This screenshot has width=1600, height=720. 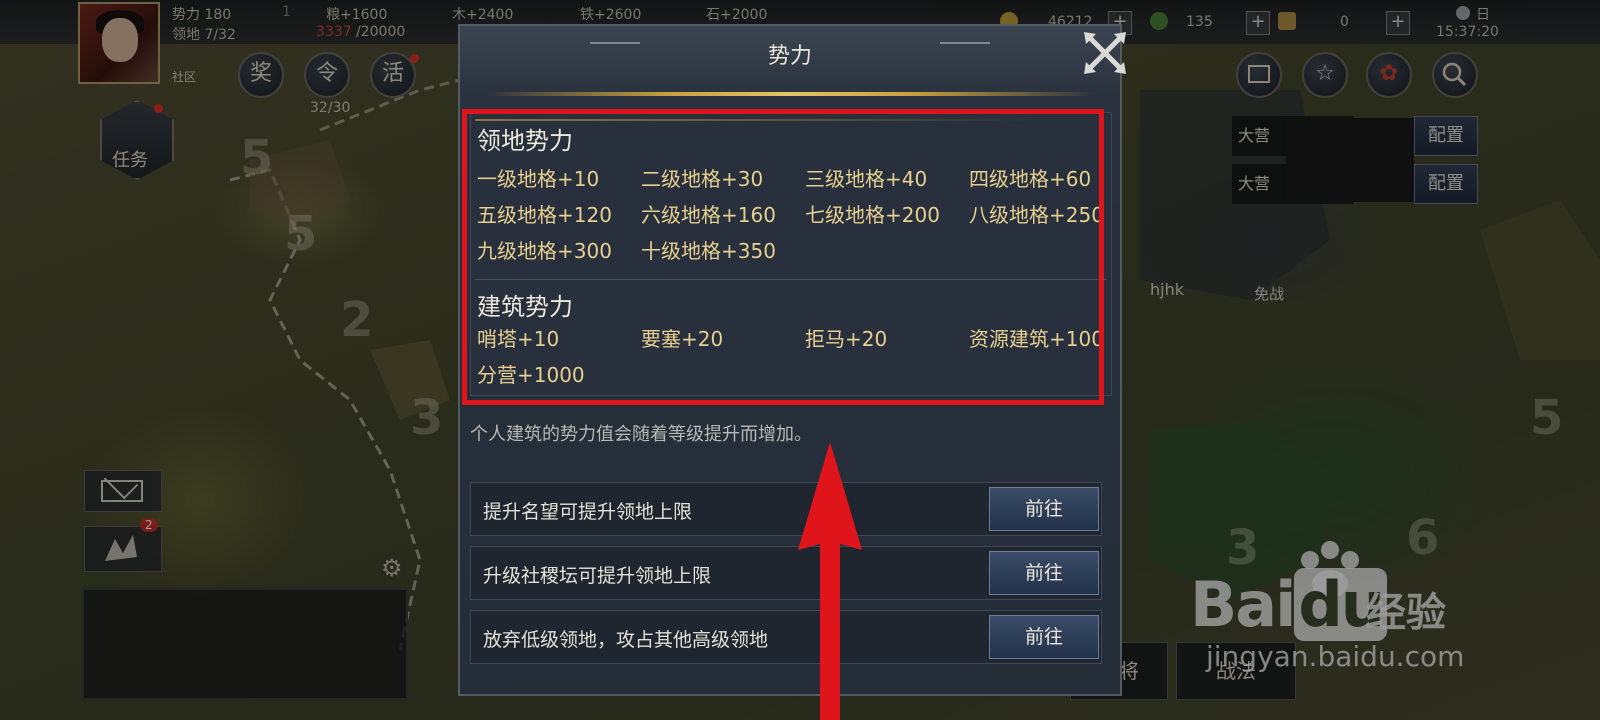 What do you see at coordinates (830, 581) in the screenshot?
I see `annotation-arrow-icon` at bounding box center [830, 581].